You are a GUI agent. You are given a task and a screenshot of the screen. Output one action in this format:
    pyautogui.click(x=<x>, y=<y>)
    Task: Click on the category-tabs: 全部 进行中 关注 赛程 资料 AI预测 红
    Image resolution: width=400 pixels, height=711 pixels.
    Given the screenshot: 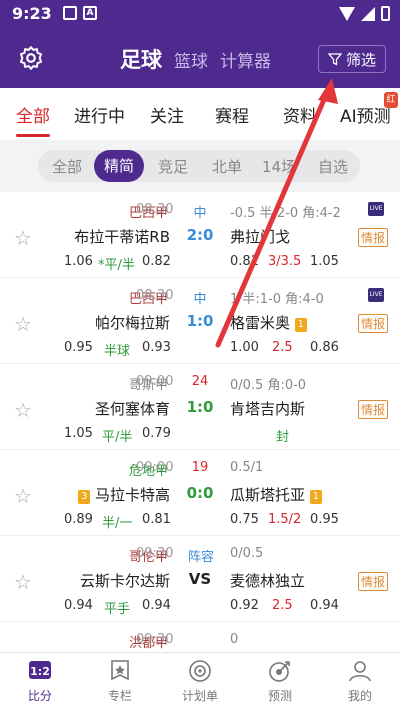 What is the action you would take?
    pyautogui.click(x=200, y=114)
    